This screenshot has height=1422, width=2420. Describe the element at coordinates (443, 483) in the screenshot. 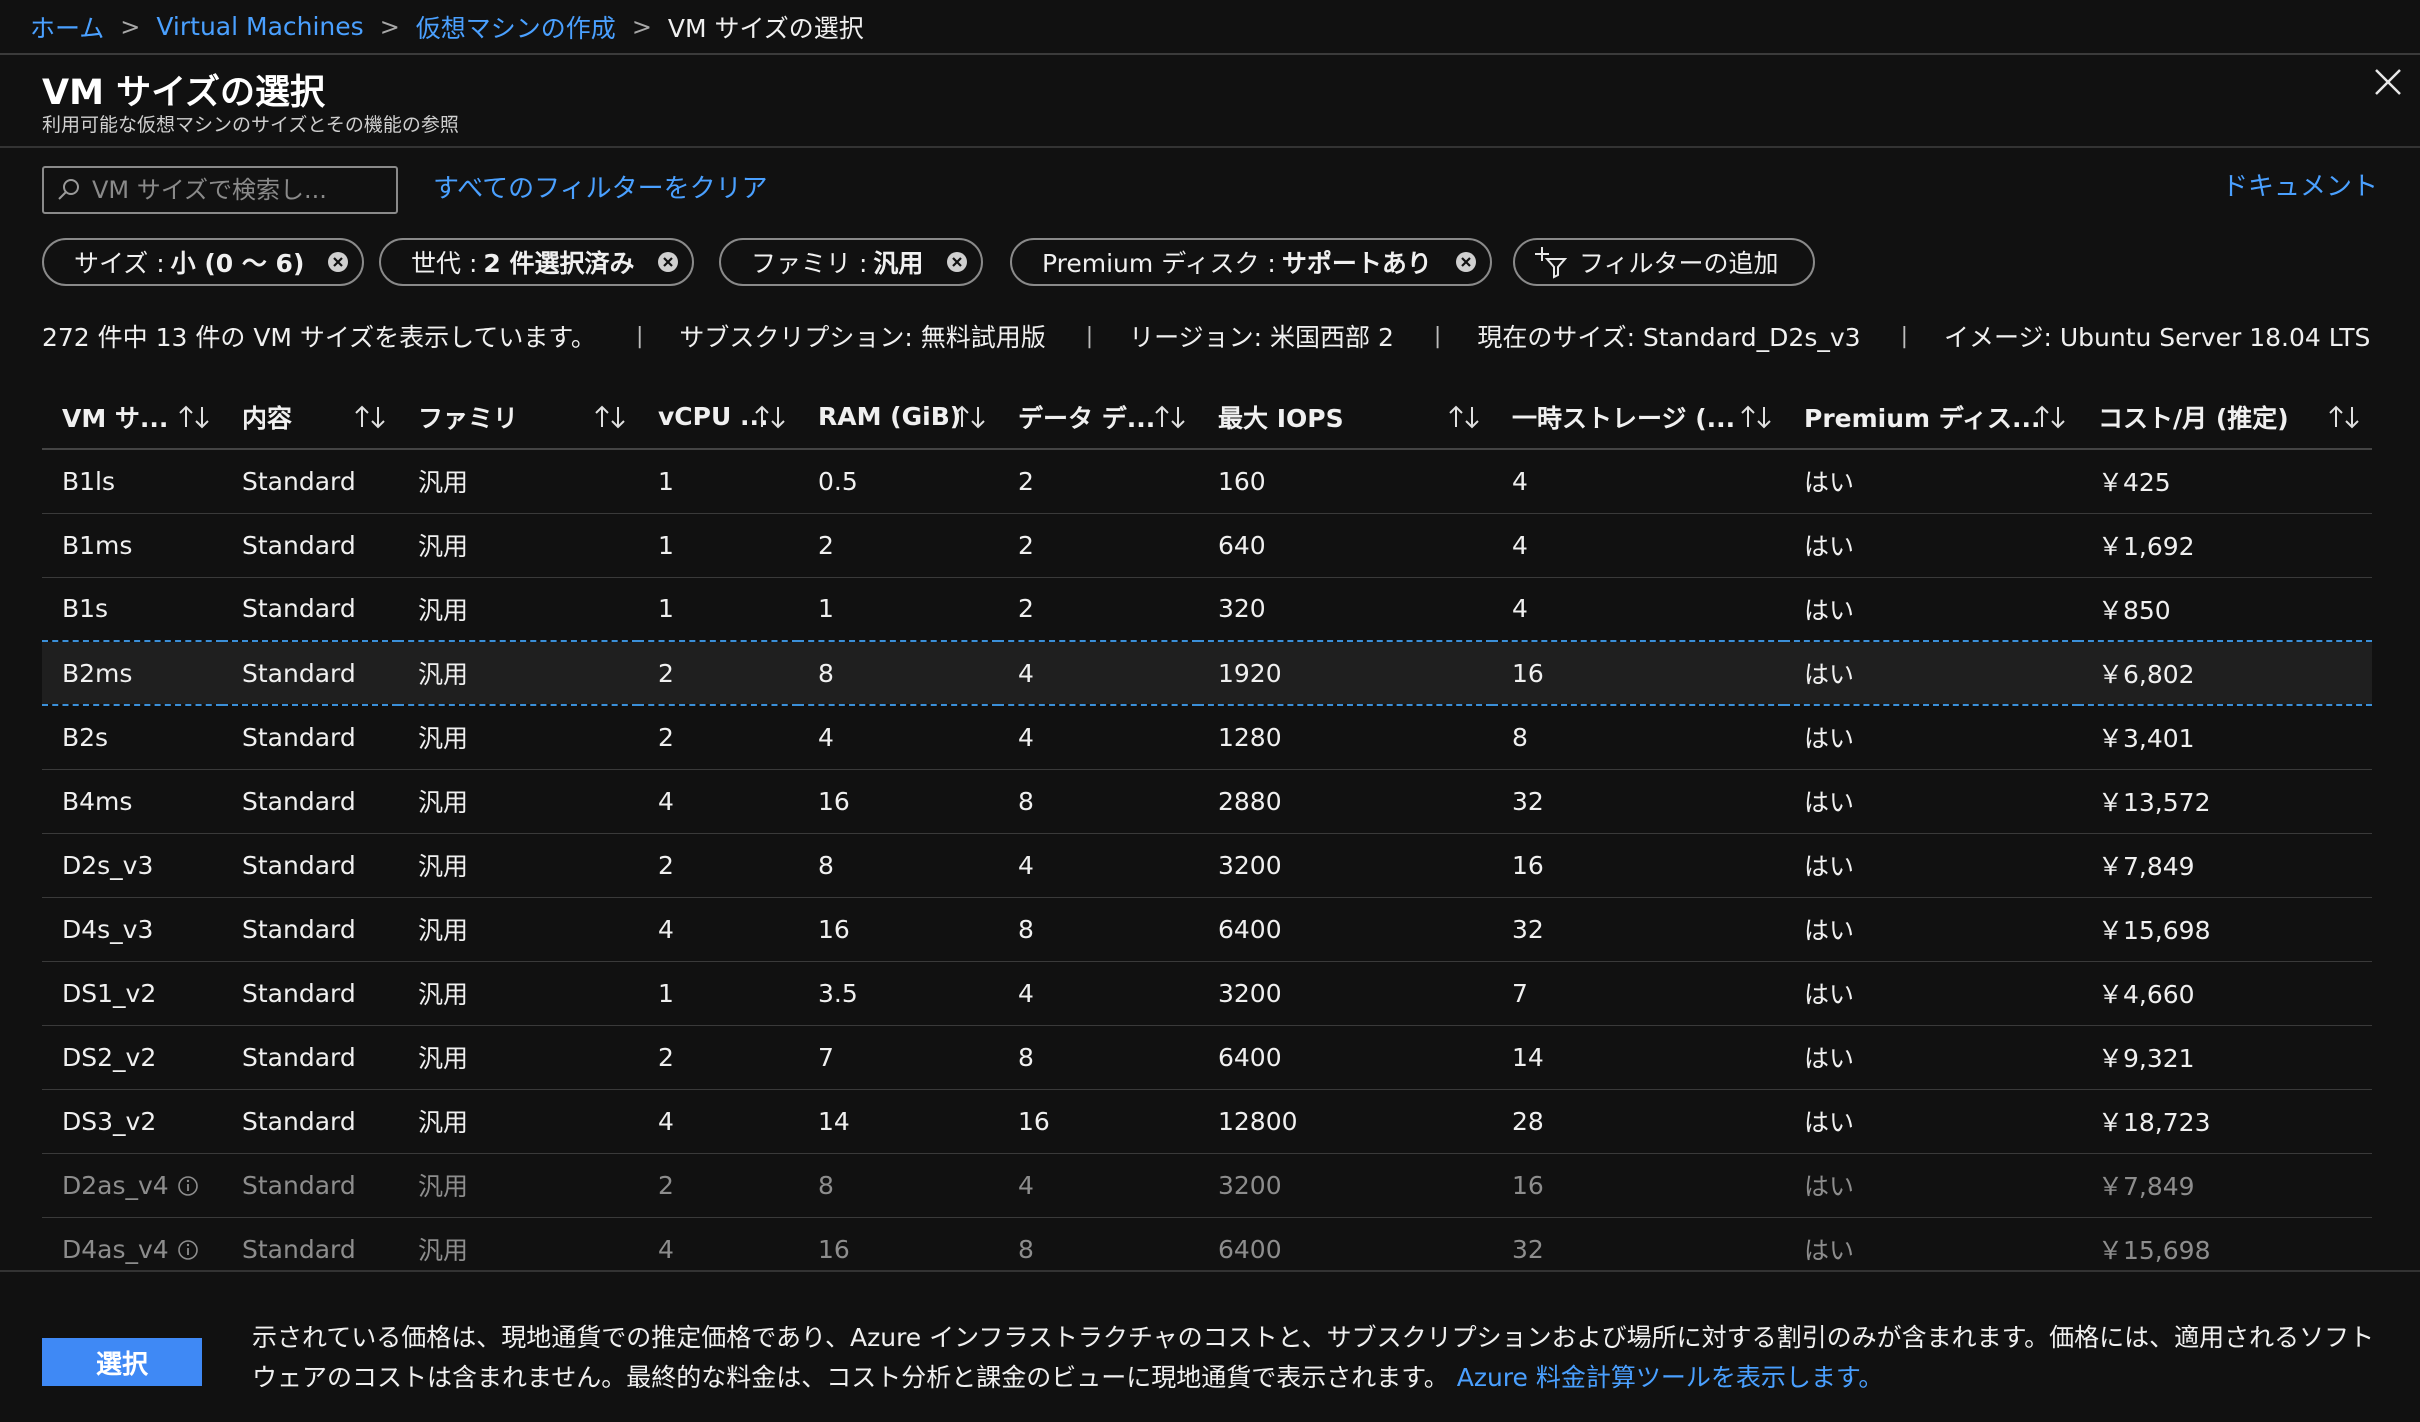

I see `cell-value: 汎用` at that location.